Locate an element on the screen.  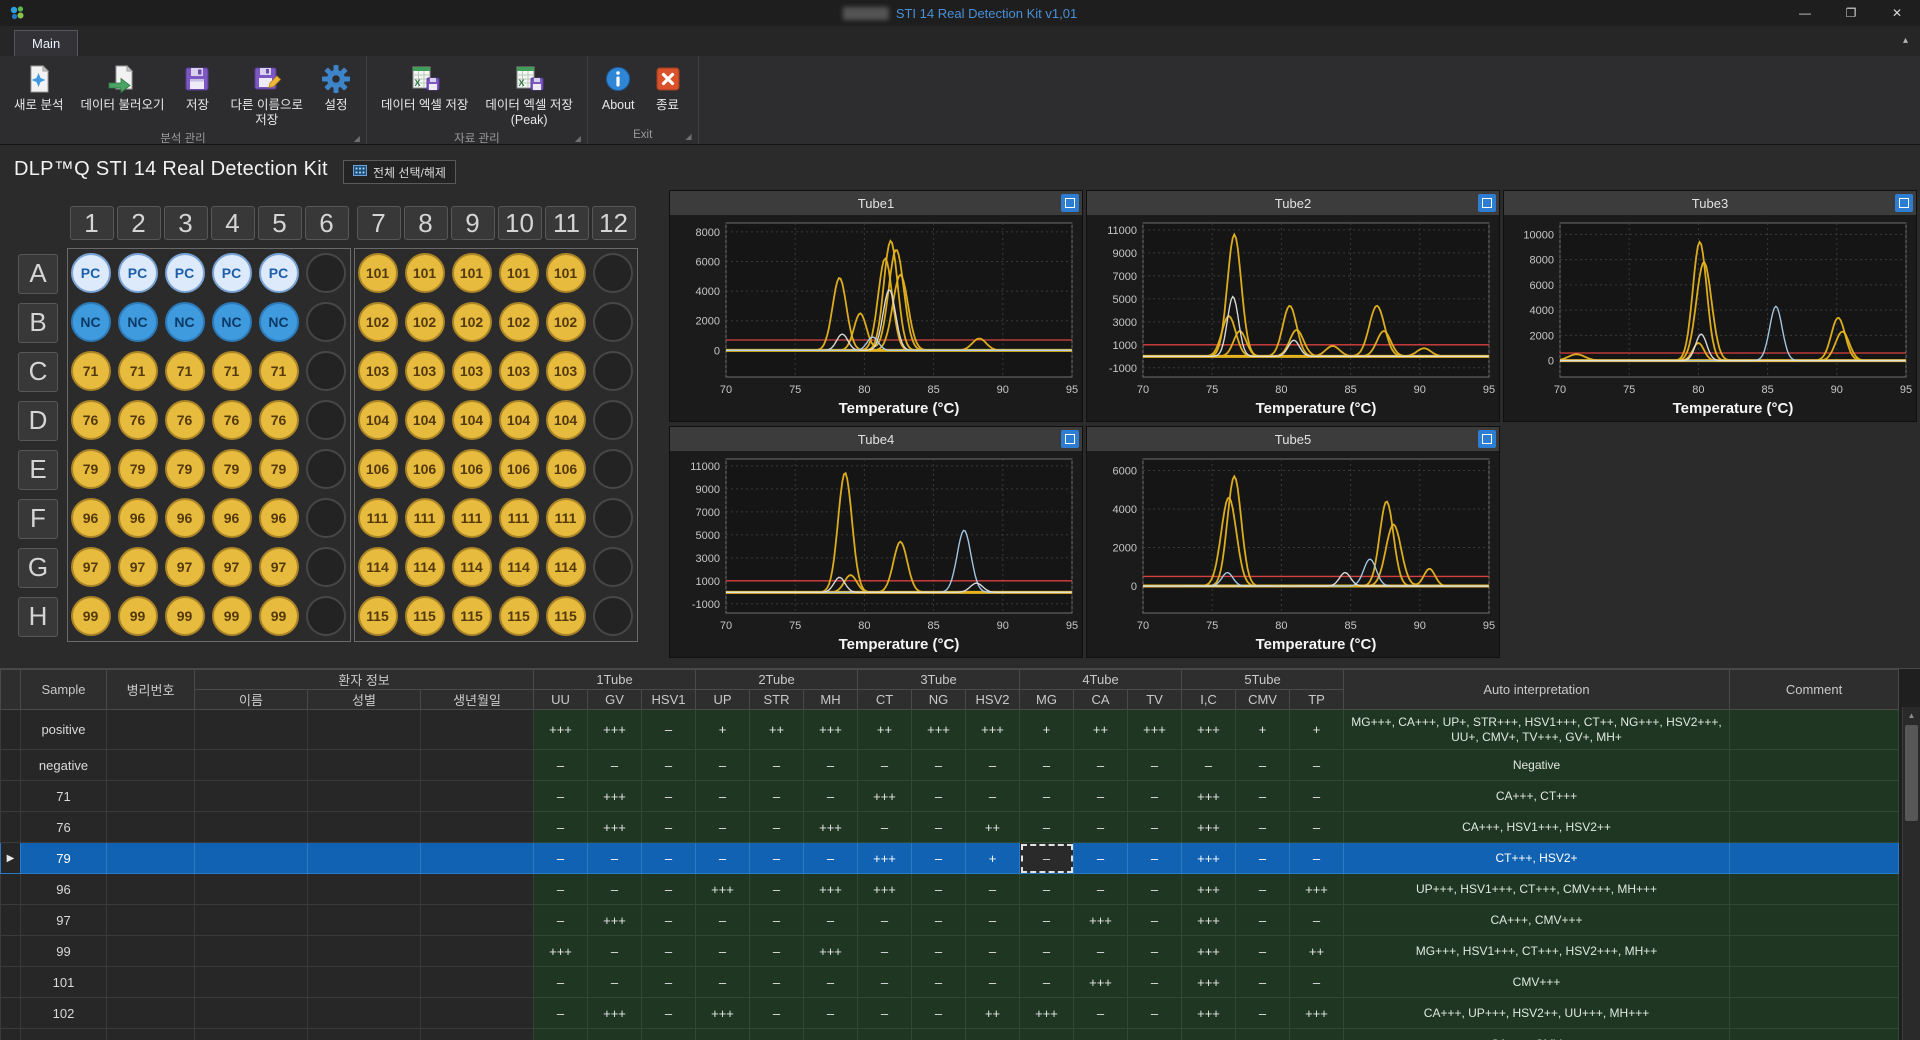
well-E2: 79 is located at coordinates (137, 468).